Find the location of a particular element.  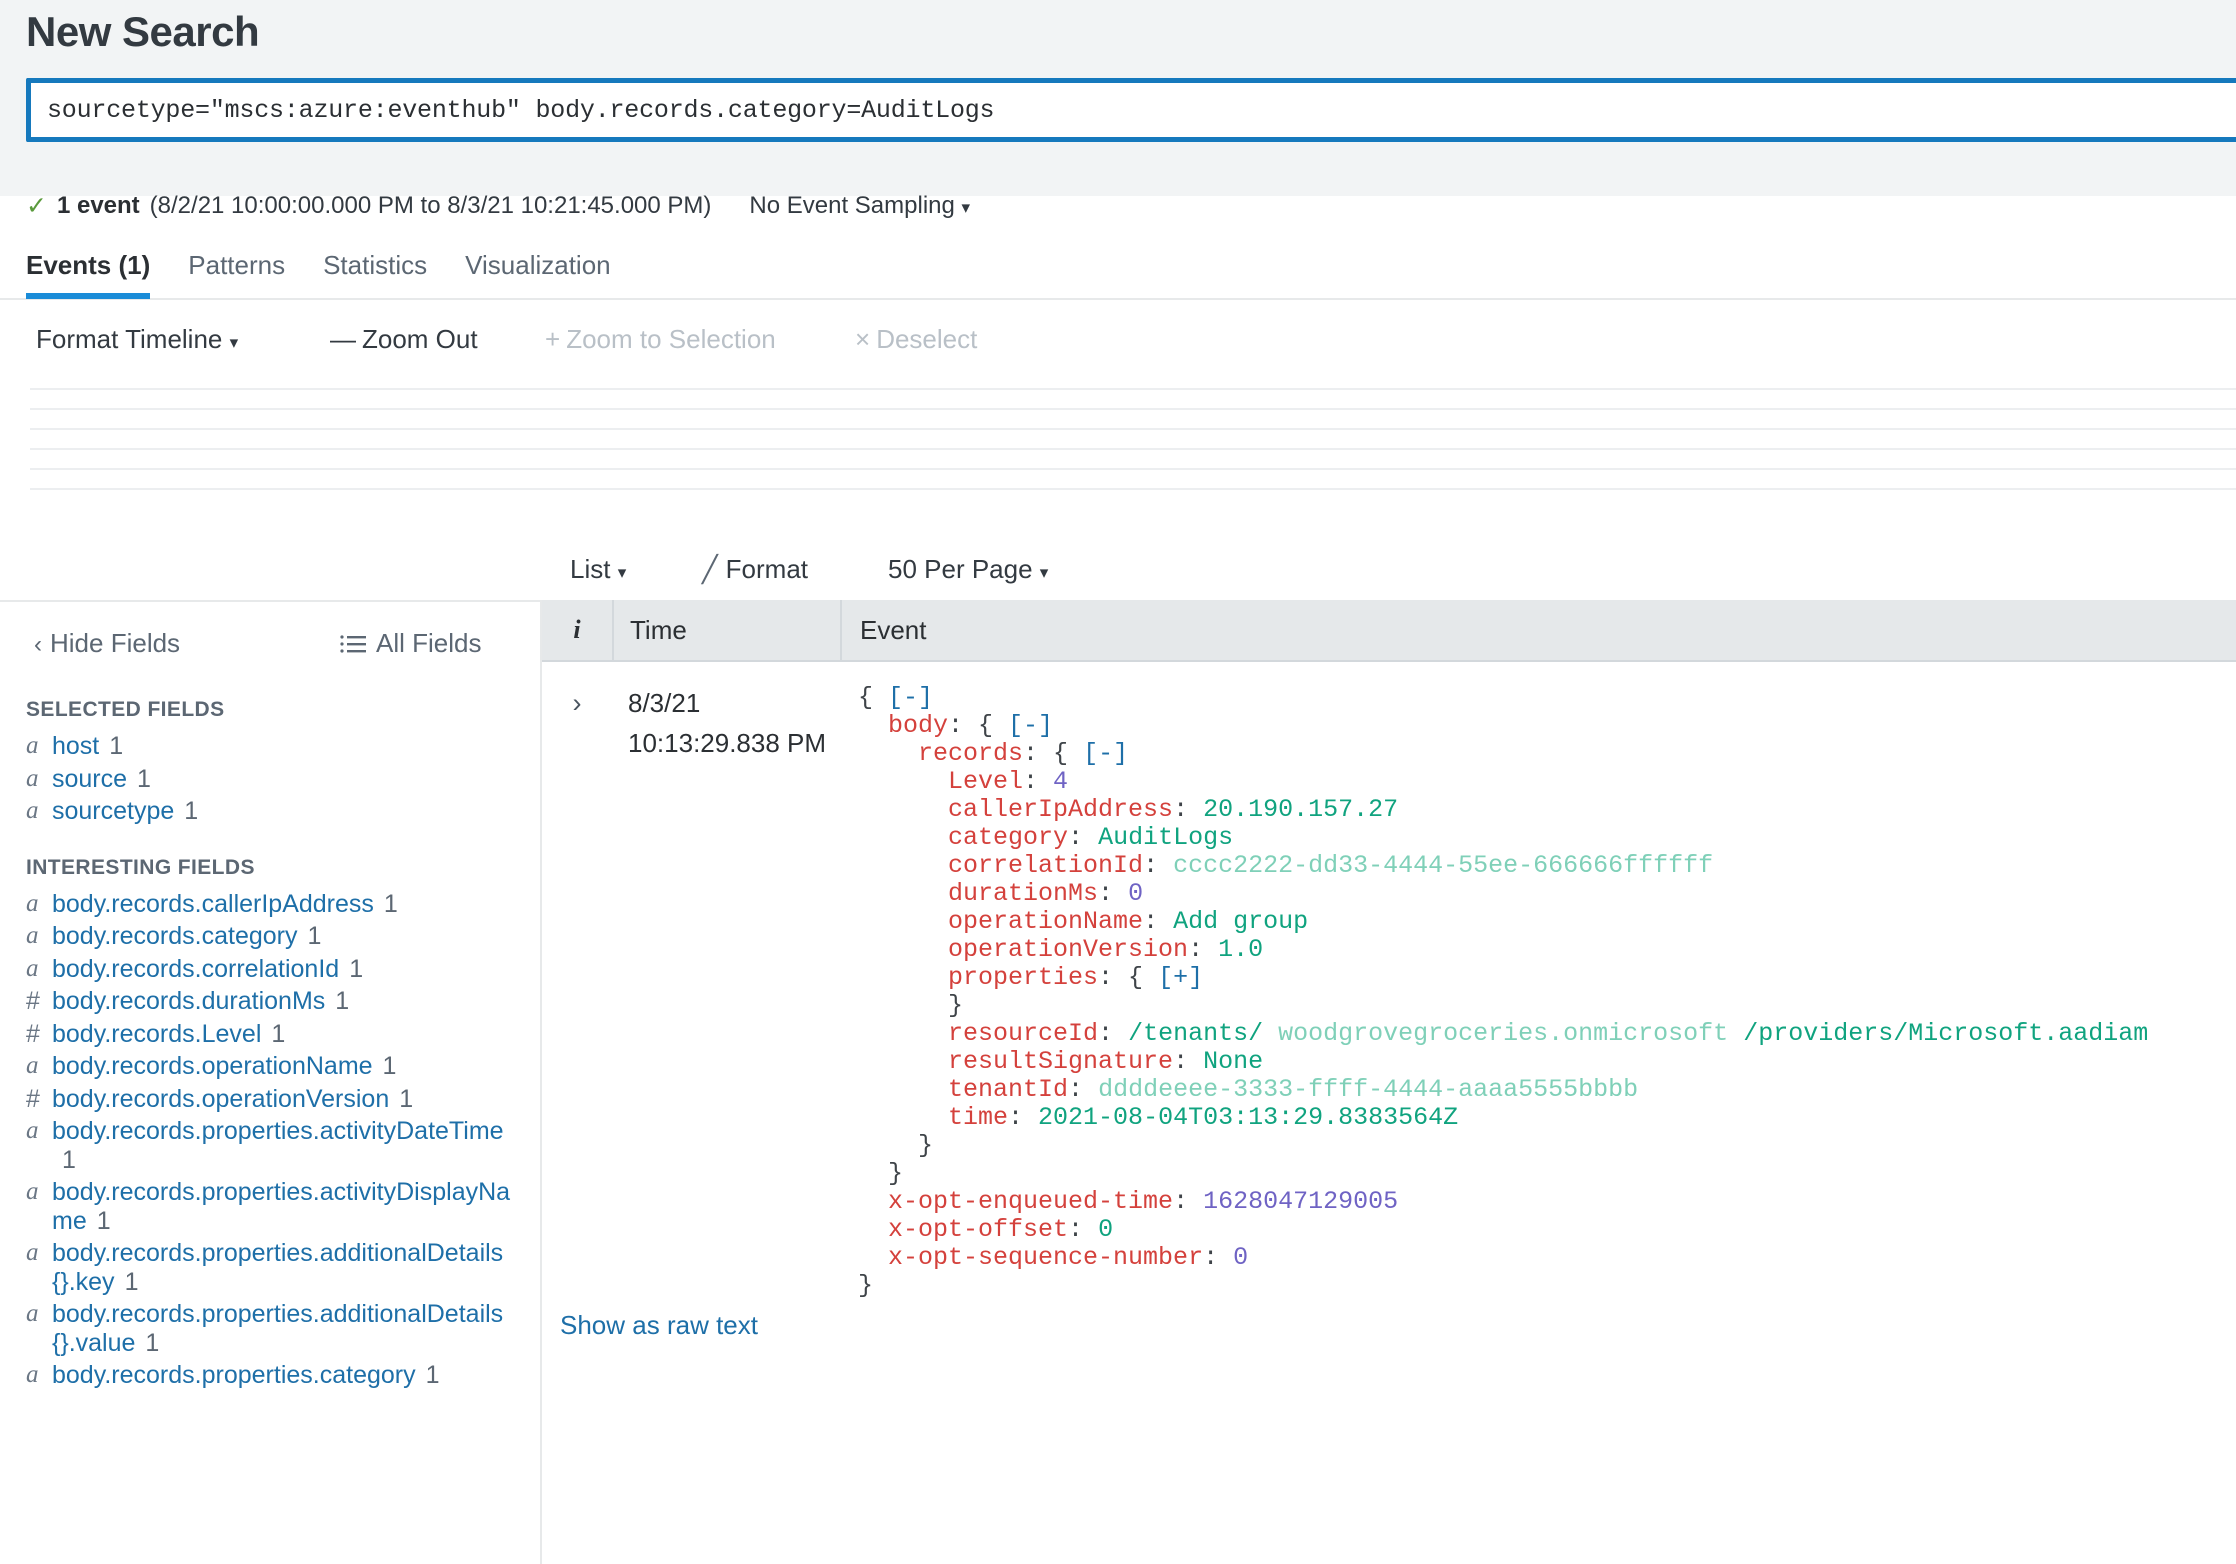

json-string: /tenants/ is located at coordinates (1195, 1033).